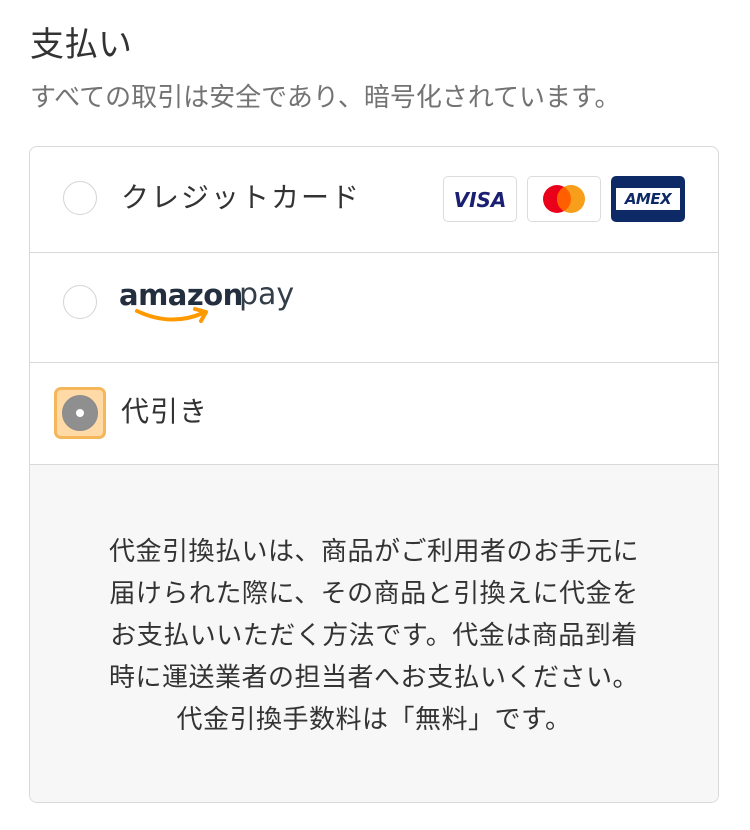 The width and height of the screenshot is (750, 830). What do you see at coordinates (374, 200) in the screenshot?
I see `payment-option-credit-card: クレジットカード VISA AMEX` at bounding box center [374, 200].